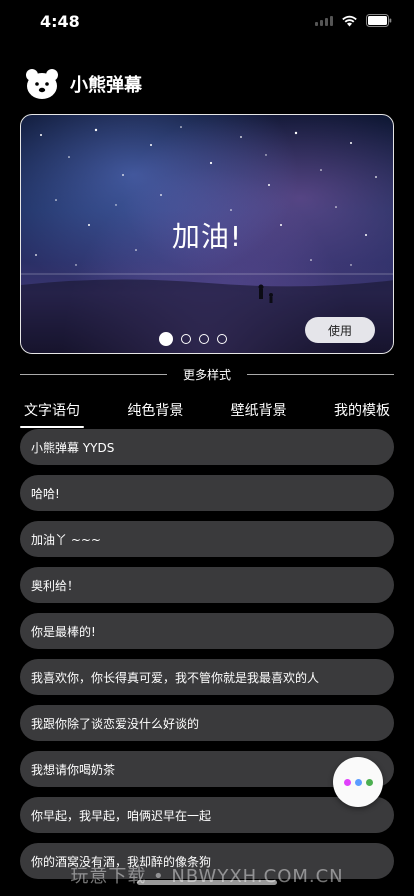 Image resolution: width=414 pixels, height=896 pixels. Describe the element at coordinates (369, 782) in the screenshot. I see `fab-dot-green` at that location.